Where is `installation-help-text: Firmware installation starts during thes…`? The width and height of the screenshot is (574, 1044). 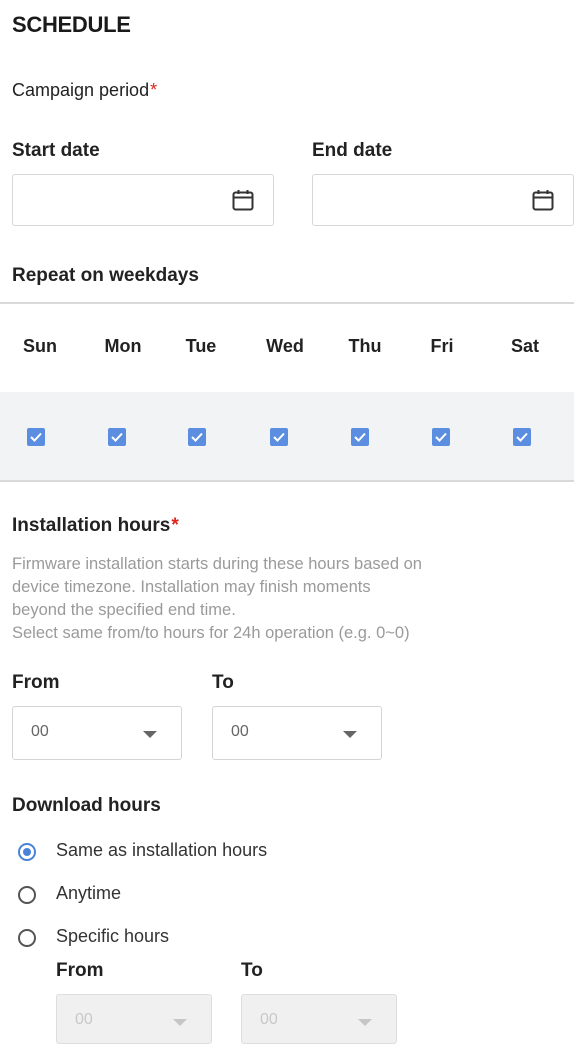
installation-help-text: Firmware installation starts during thes… is located at coordinates (292, 599).